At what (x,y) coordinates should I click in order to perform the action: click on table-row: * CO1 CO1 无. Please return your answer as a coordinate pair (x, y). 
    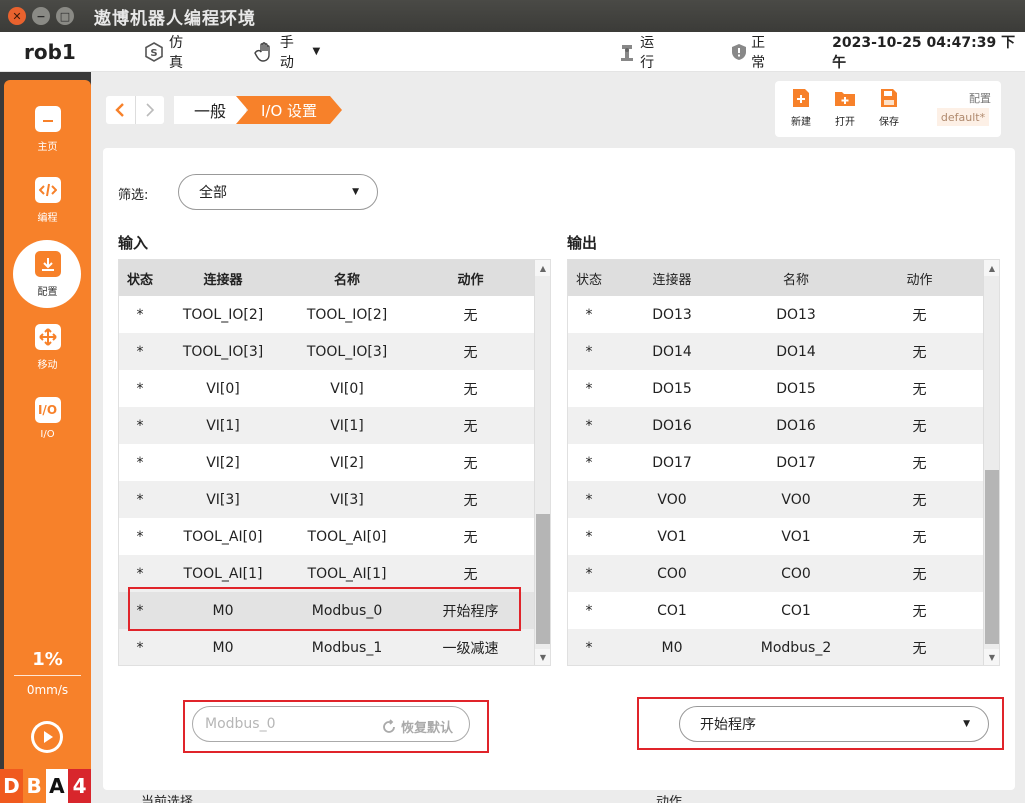
    Looking at the image, I should click on (783, 610).